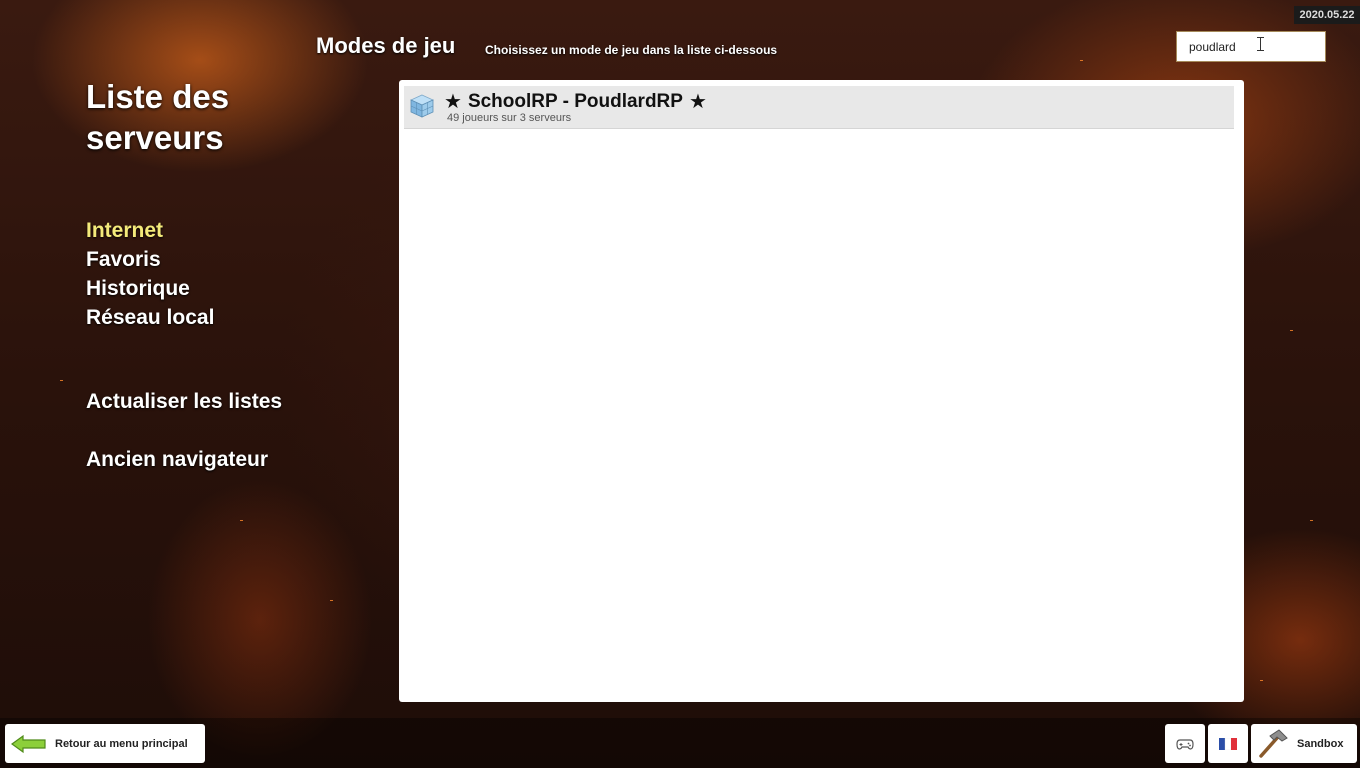 The width and height of the screenshot is (1360, 768). I want to click on refresh-lists-button: Actualiser les listes, so click(184, 402).